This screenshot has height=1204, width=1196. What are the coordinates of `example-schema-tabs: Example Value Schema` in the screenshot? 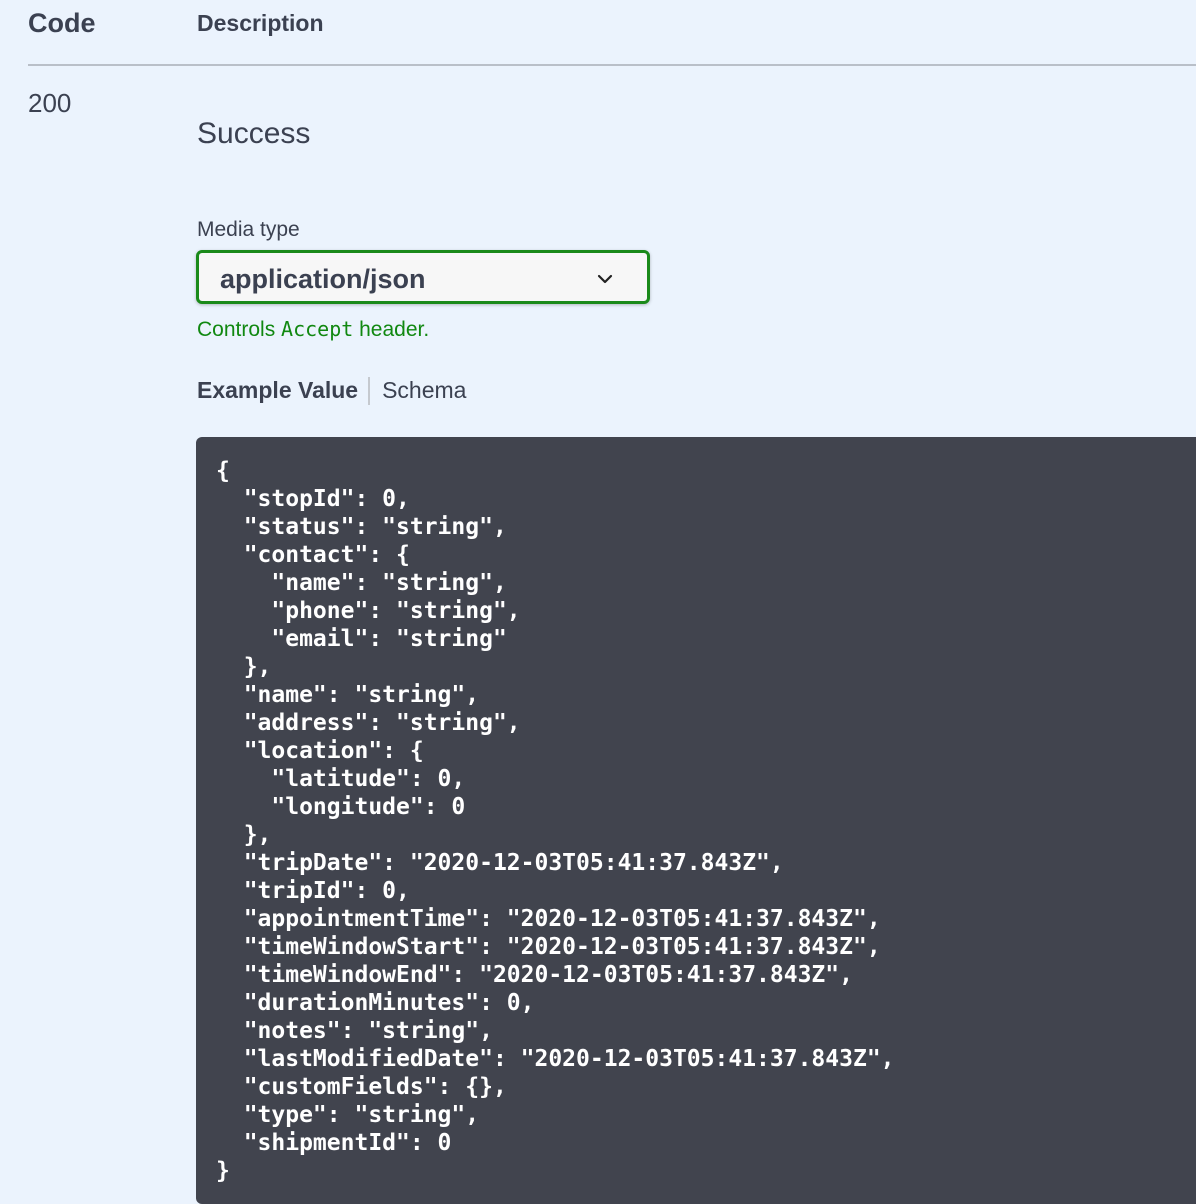 It's located at (331, 392).